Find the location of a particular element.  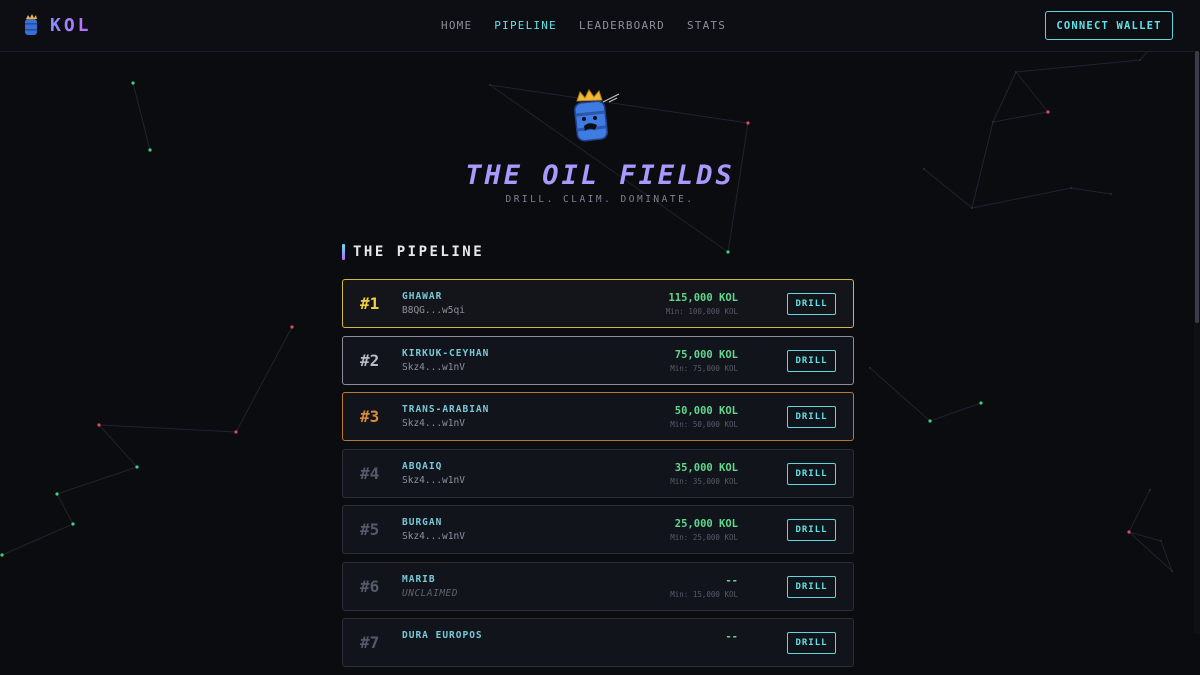

oil-barrel-icon is located at coordinates (31, 24).